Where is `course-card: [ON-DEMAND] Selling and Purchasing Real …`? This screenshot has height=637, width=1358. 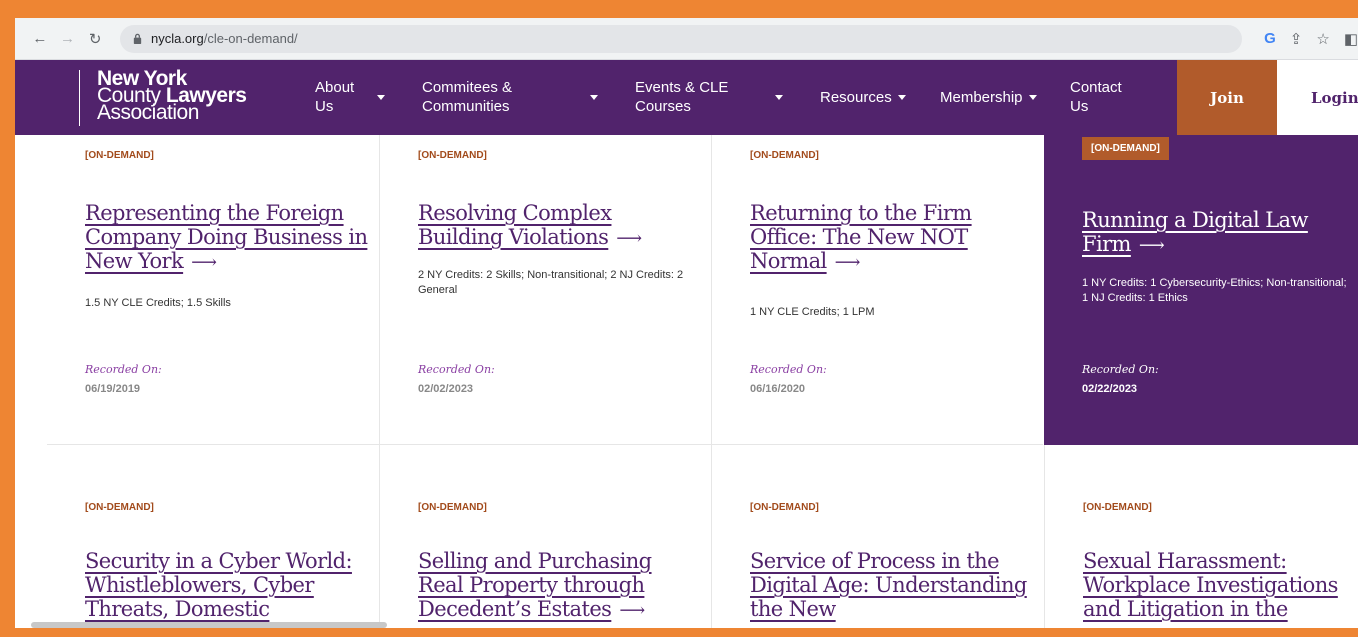 course-card: [ON-DEMAND] Selling and Purchasing Real … is located at coordinates (545, 536).